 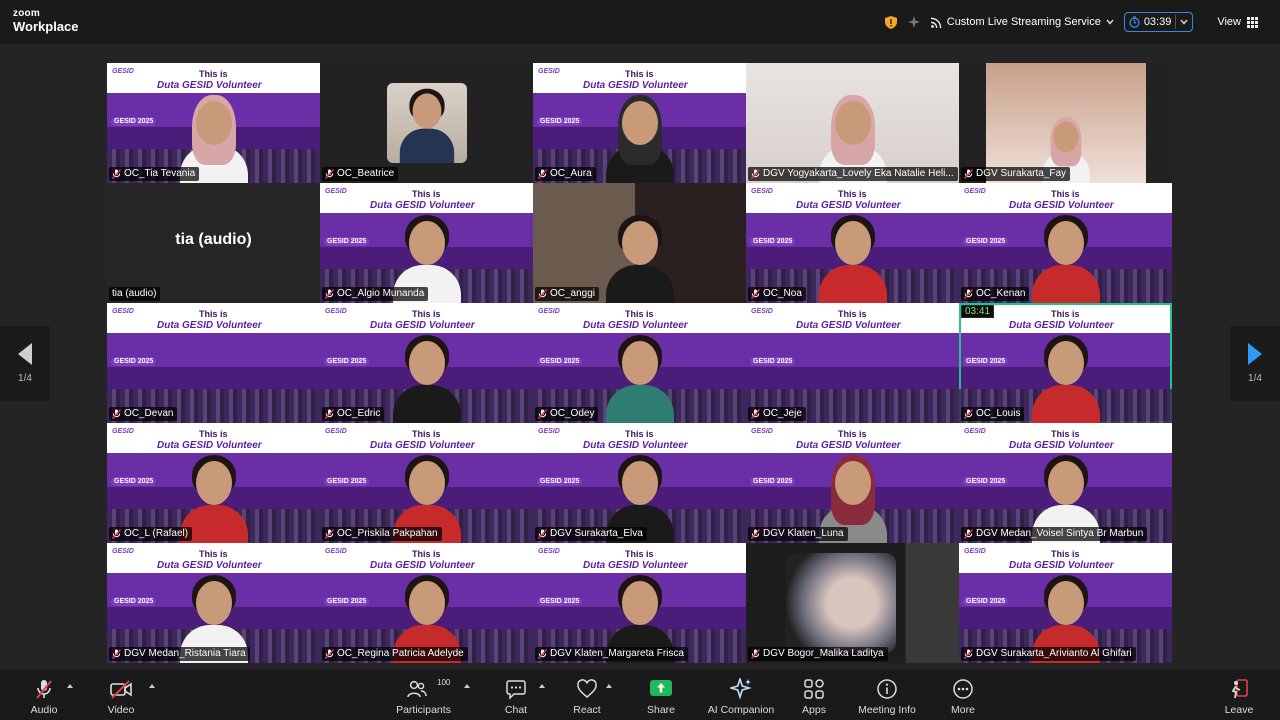 What do you see at coordinates (25, 378) in the screenshot?
I see `page-indicator-left: 1/4` at bounding box center [25, 378].